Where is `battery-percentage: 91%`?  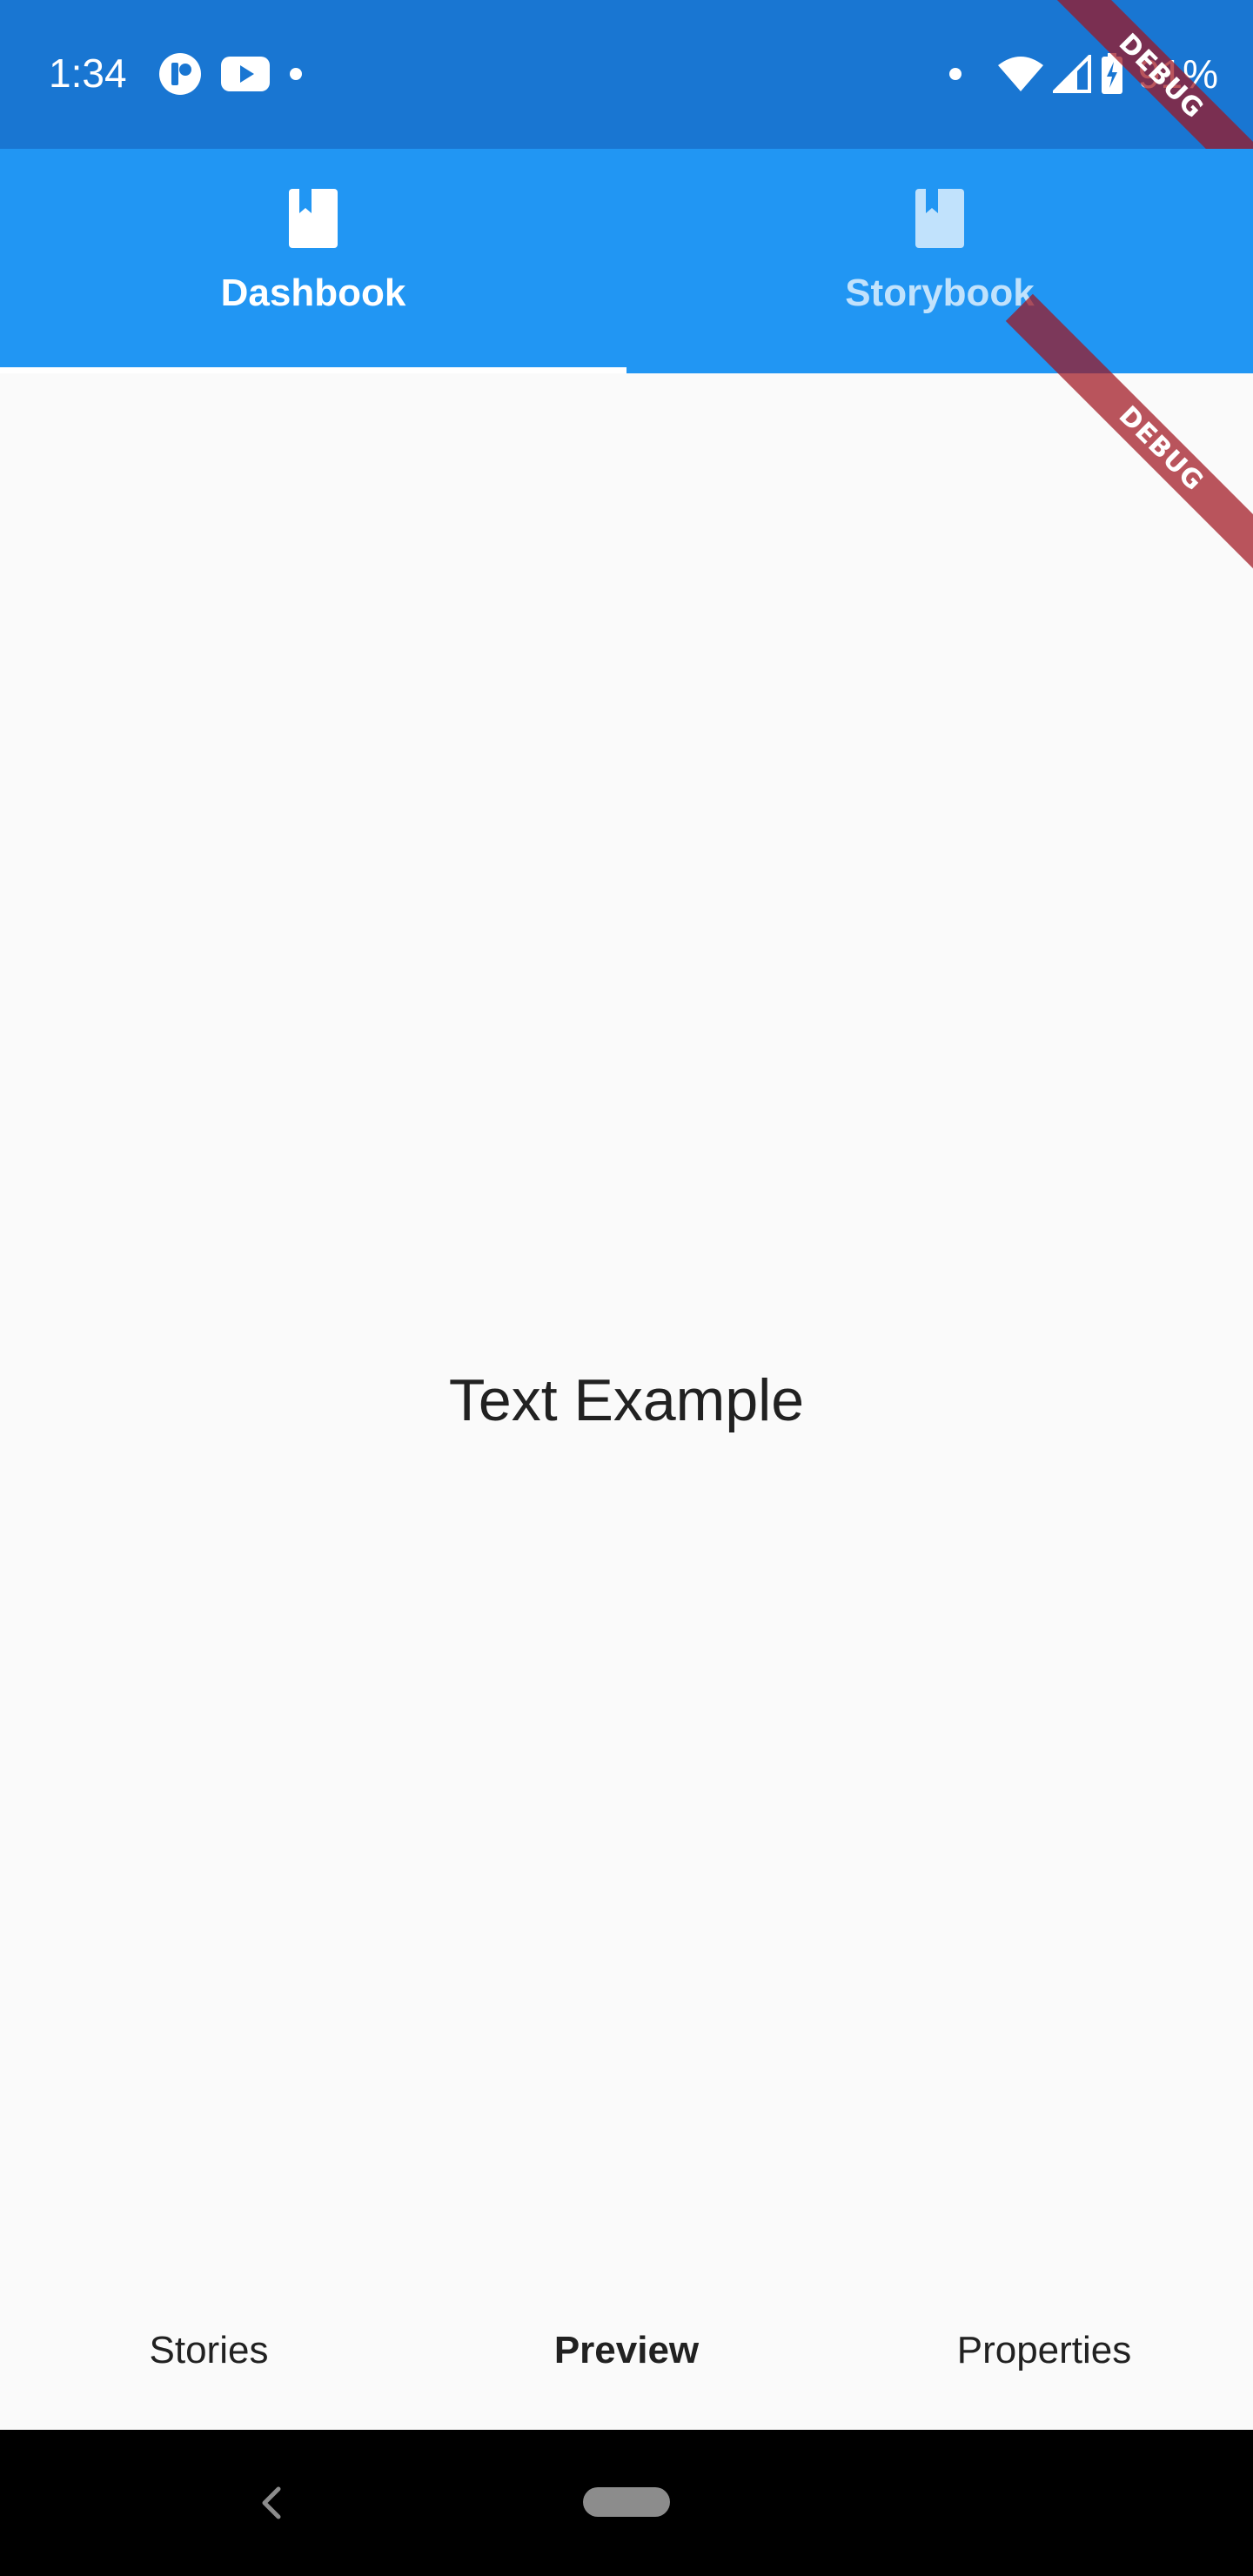
battery-percentage: 91% is located at coordinates (1177, 74).